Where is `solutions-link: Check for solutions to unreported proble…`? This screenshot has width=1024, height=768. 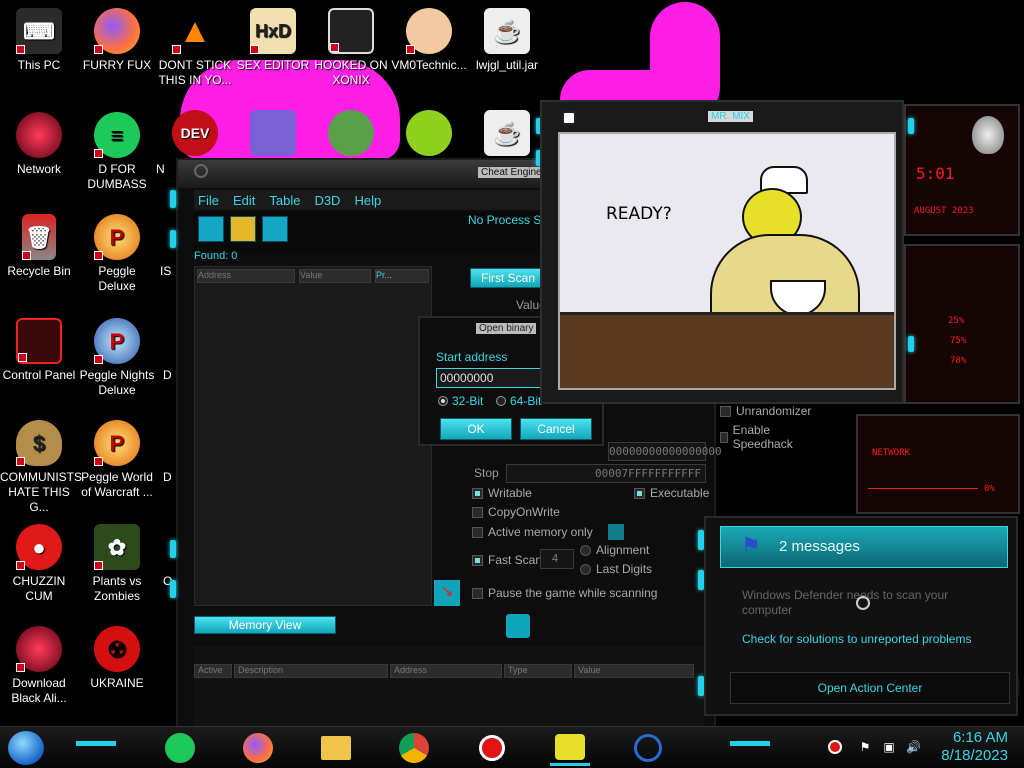
solutions-link: Check for solutions to unreported proble… is located at coordinates (856, 639).